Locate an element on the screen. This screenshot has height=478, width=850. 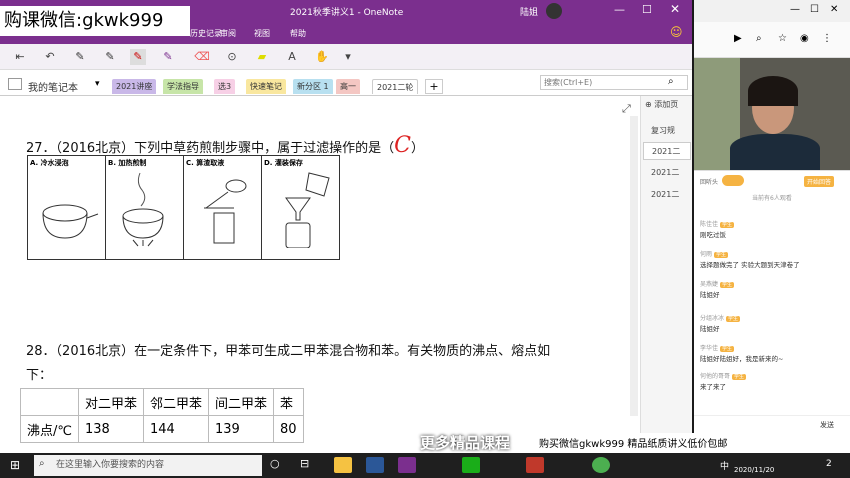
tab-view: 视图 is located at coordinates (262, 33).